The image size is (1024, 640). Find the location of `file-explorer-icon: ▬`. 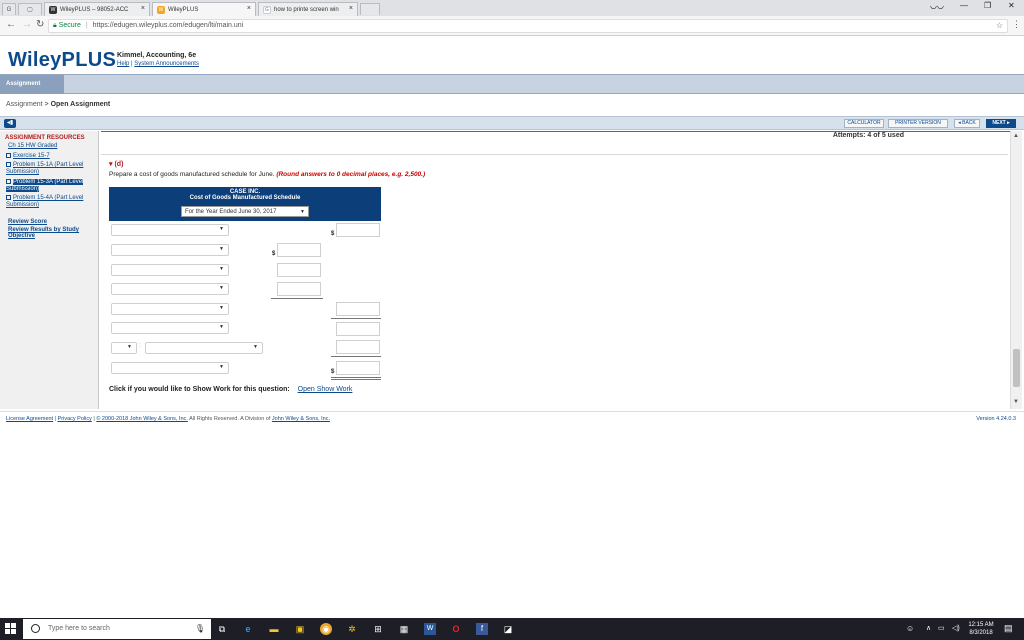

file-explorer-icon: ▬ is located at coordinates (274, 629).